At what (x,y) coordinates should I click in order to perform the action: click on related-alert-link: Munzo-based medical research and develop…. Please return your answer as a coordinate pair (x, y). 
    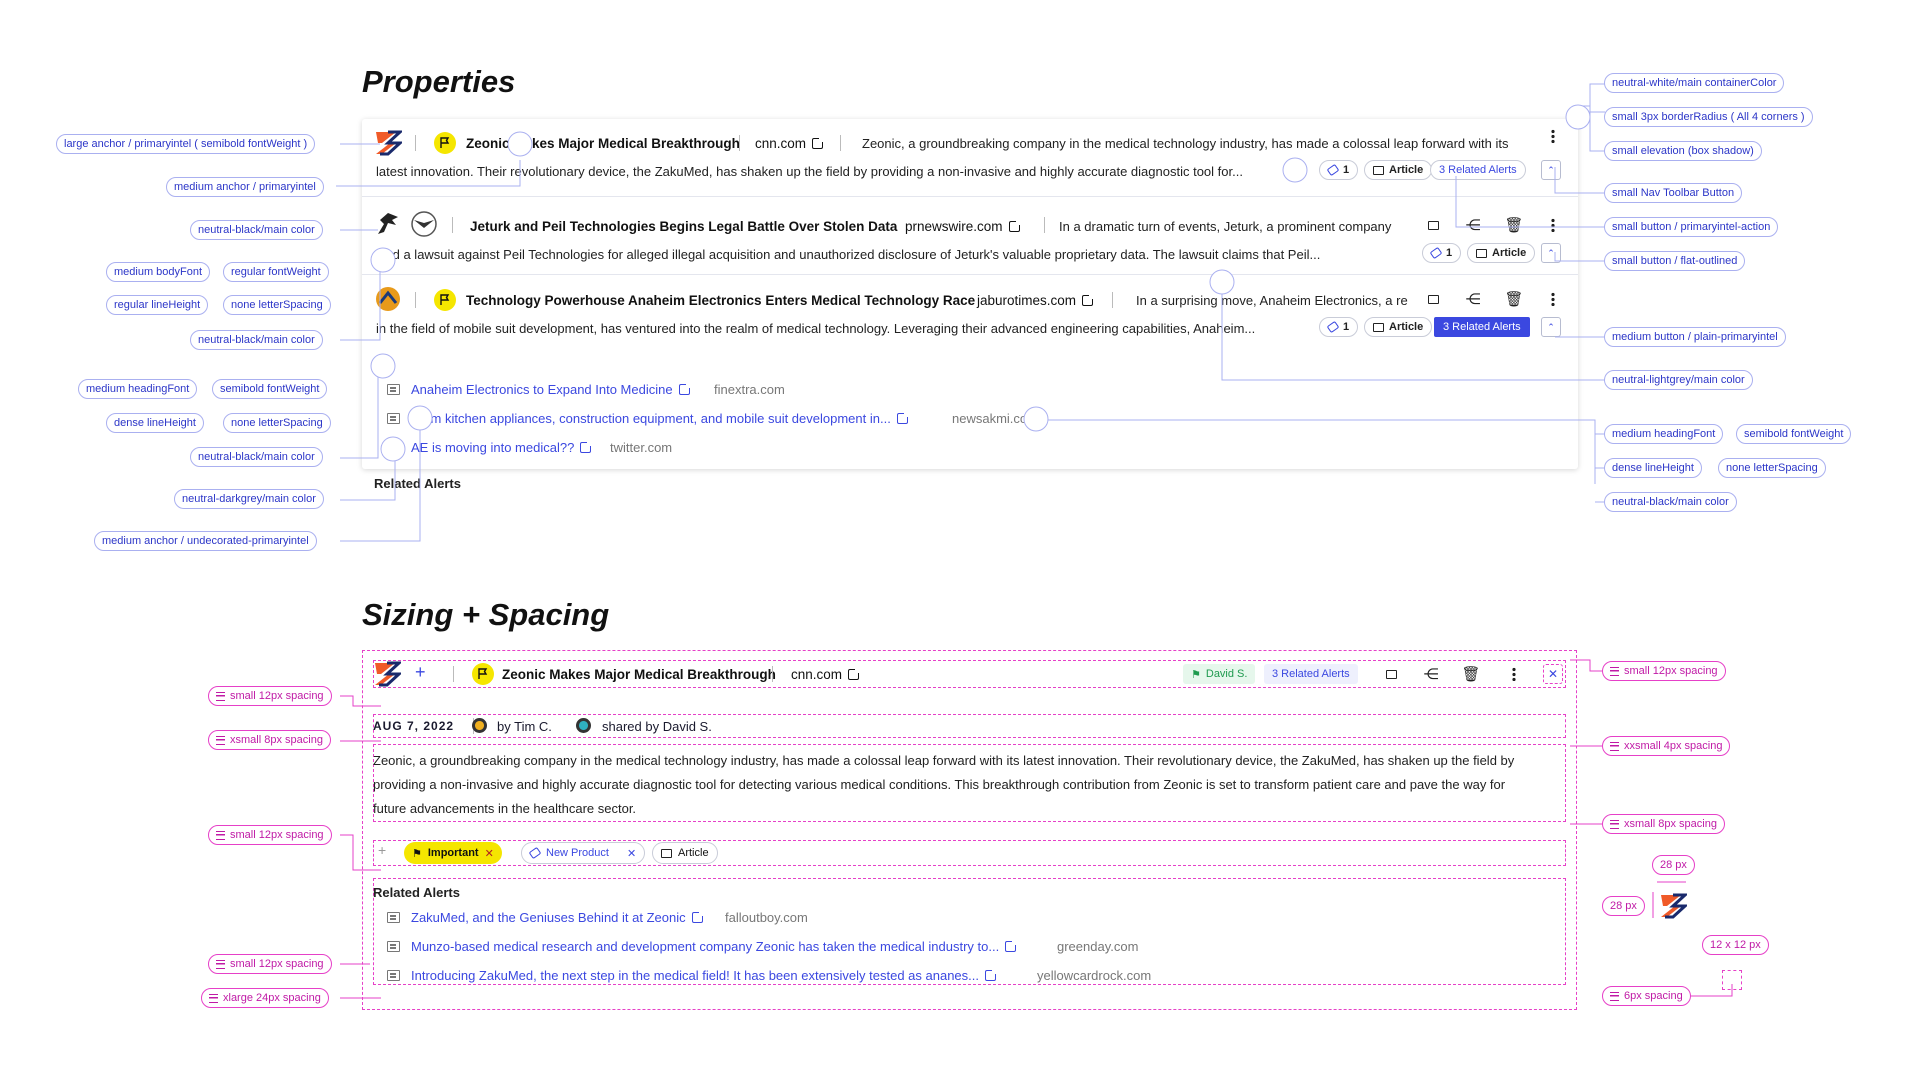
    Looking at the image, I should click on (714, 946).